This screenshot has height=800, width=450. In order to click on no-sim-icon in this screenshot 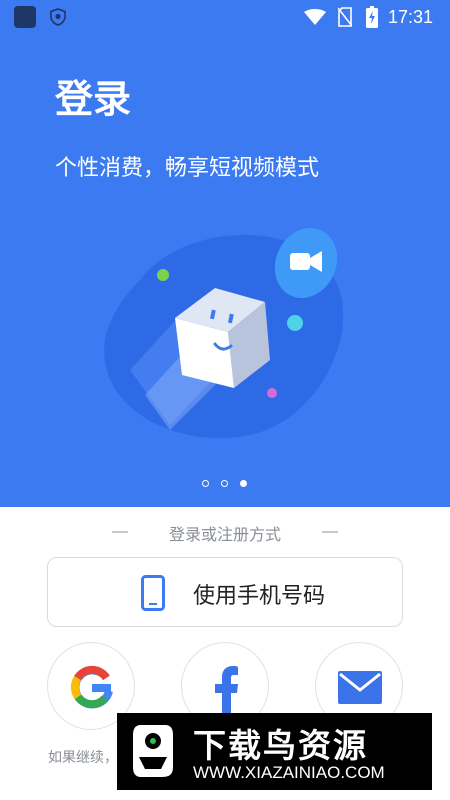, I will do `click(345, 17)`.